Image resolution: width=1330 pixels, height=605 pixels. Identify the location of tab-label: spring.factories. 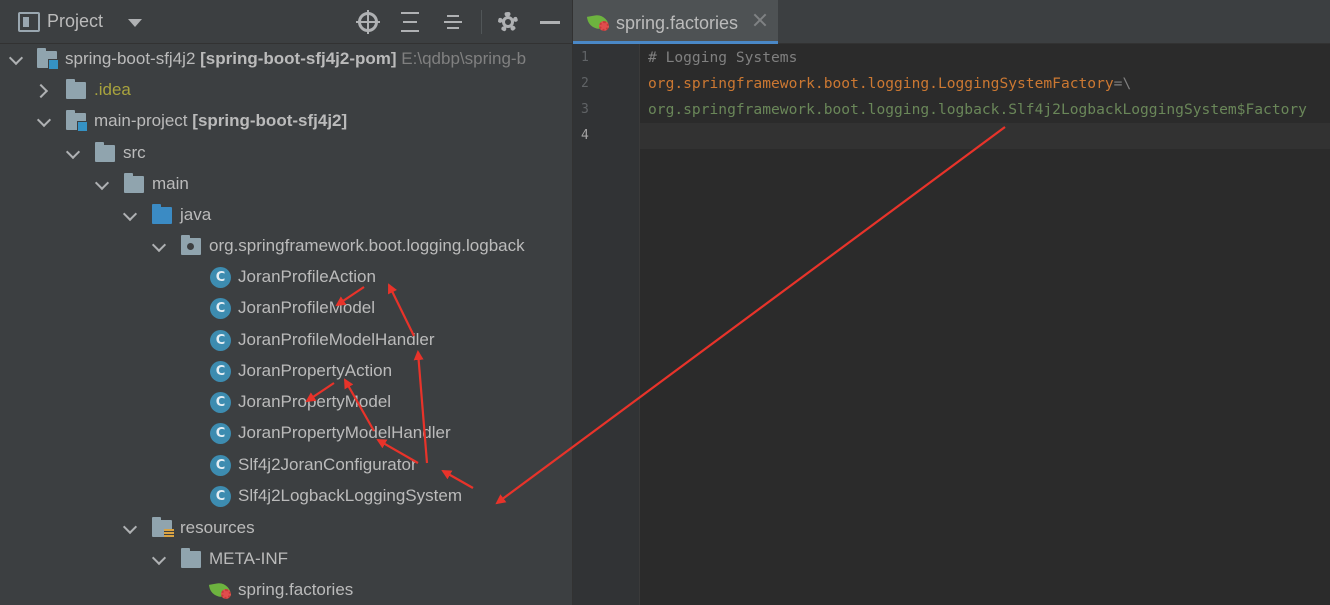
(677, 23).